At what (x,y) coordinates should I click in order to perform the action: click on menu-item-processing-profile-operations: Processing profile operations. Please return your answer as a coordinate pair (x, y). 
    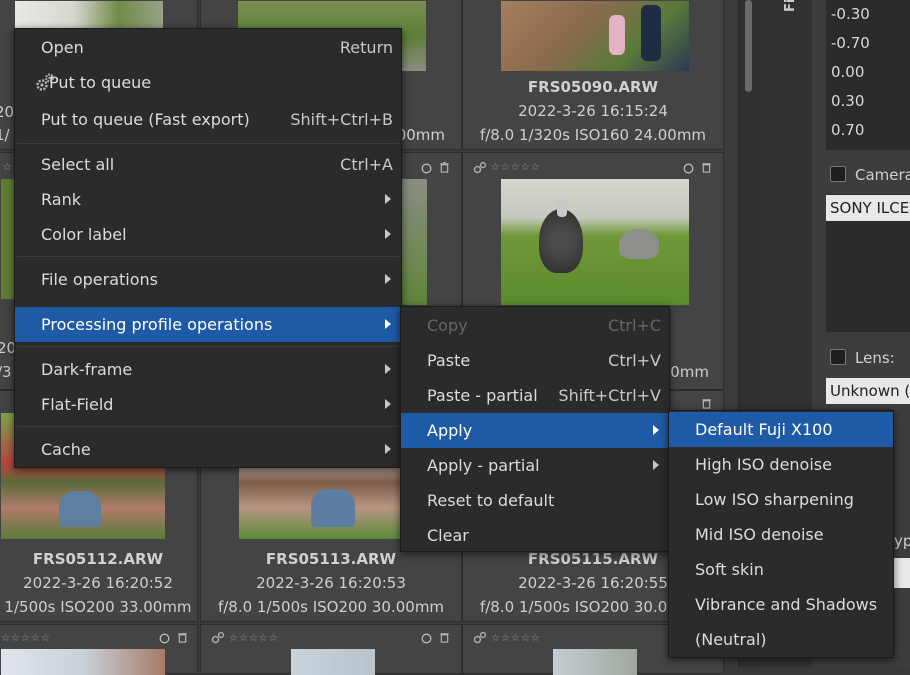
    Looking at the image, I should click on (208, 324).